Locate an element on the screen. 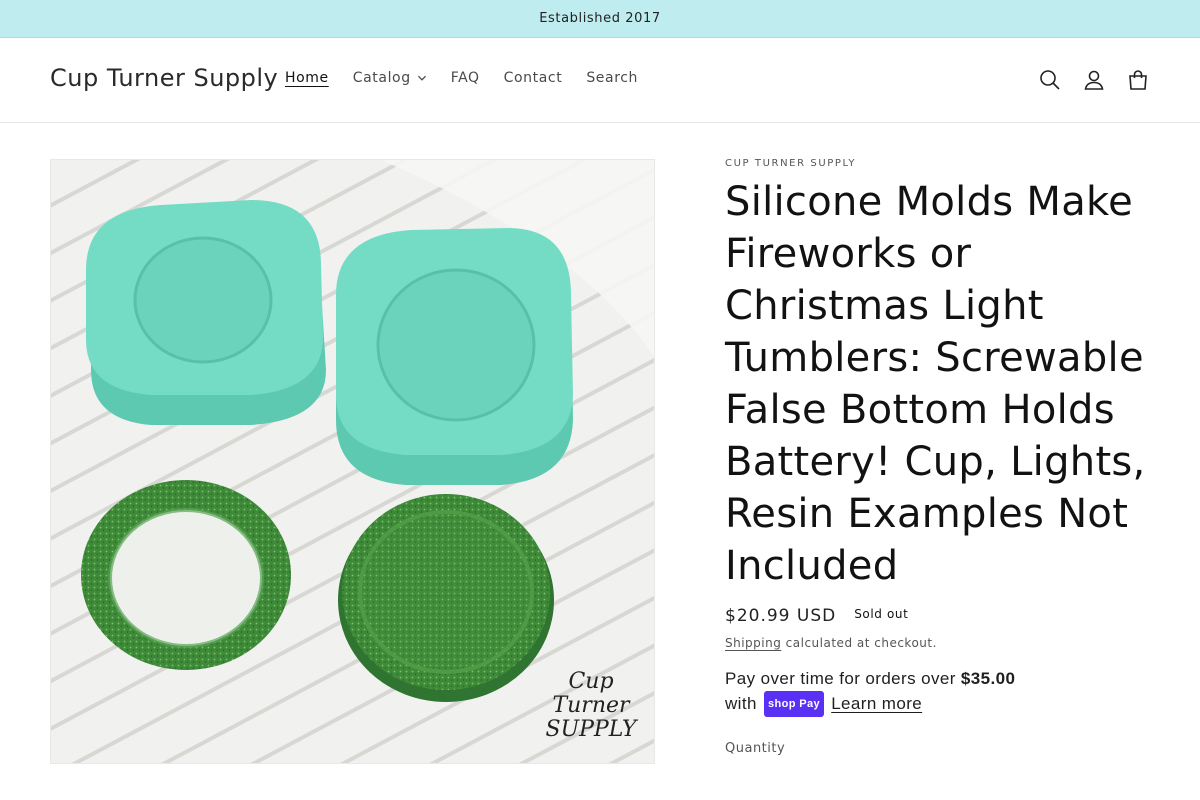 This screenshot has width=1200, height=800. nav-search: Search is located at coordinates (612, 78).